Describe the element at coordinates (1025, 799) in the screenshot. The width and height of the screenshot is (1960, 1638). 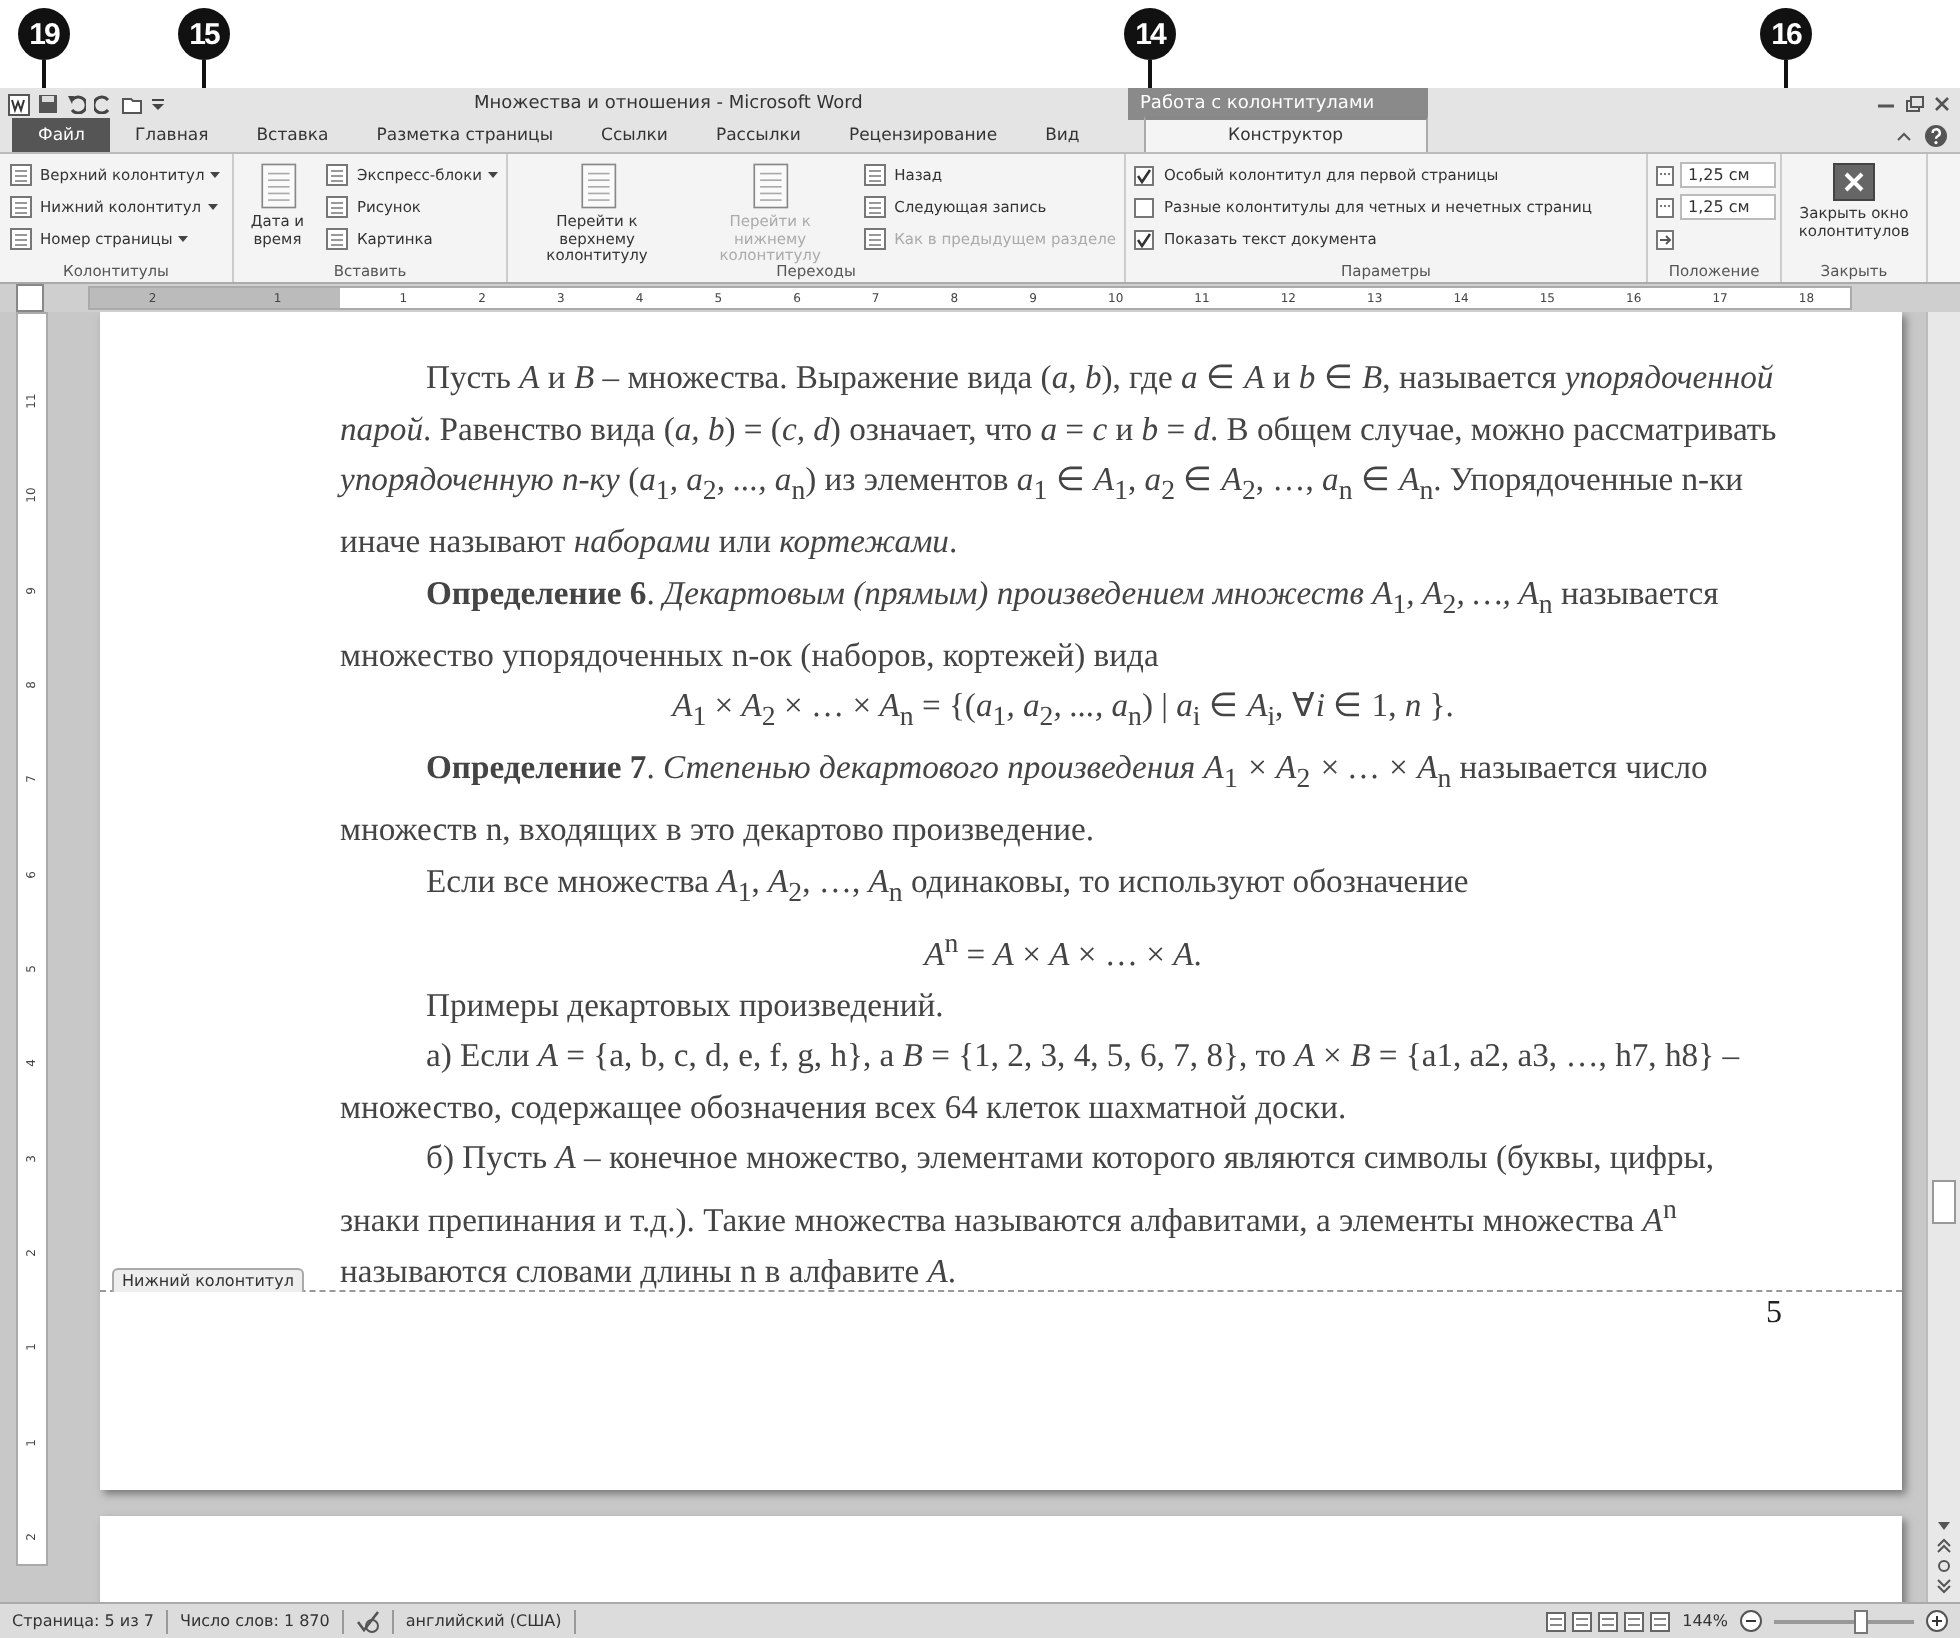
I see `paragraph: Определение 7. Степенью декартового произведения A$_{1}$ × A$_{2}$ × … × A$_{n}$ называется число множеств n, входящих в это декартово произведение.` at that location.